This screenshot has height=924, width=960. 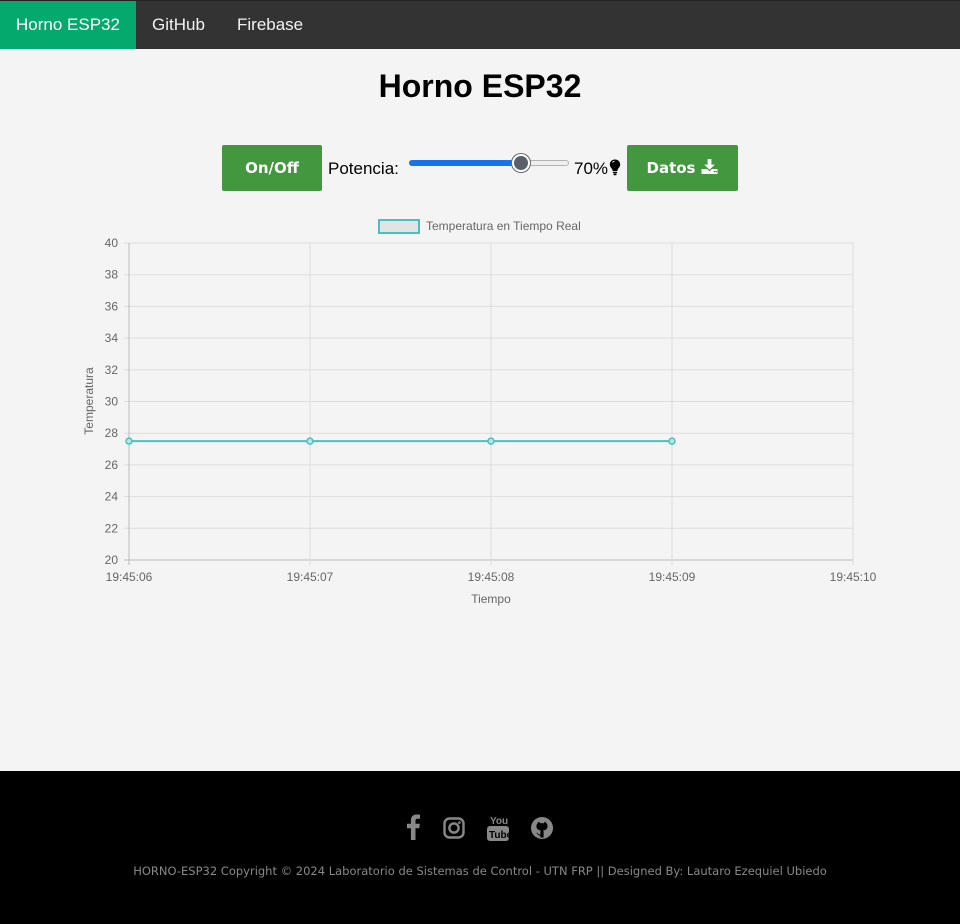 What do you see at coordinates (399, 226) in the screenshot?
I see `legend-swatch` at bounding box center [399, 226].